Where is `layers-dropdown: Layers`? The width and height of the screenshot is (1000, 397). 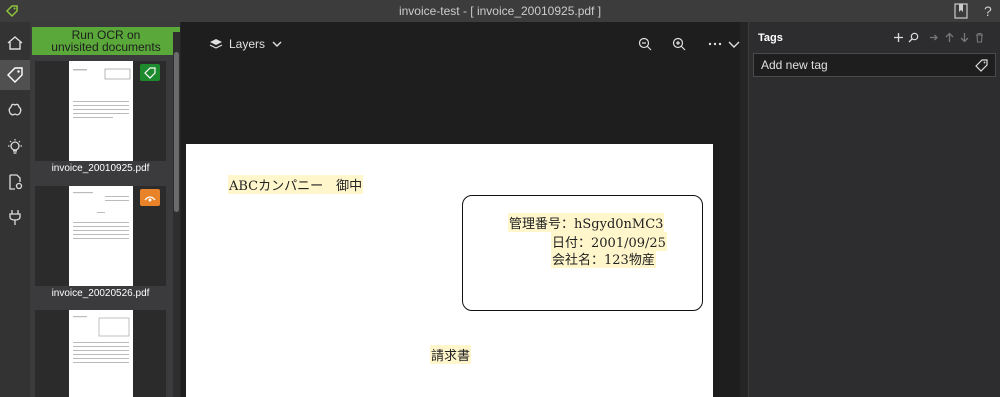
layers-dropdown: Layers is located at coordinates (246, 44).